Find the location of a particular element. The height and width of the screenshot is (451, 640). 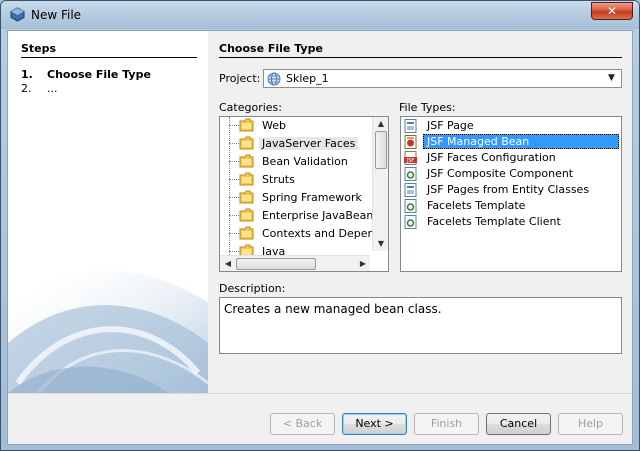

file-type-item-facelets-template: Facelets Template is located at coordinates (510, 206).